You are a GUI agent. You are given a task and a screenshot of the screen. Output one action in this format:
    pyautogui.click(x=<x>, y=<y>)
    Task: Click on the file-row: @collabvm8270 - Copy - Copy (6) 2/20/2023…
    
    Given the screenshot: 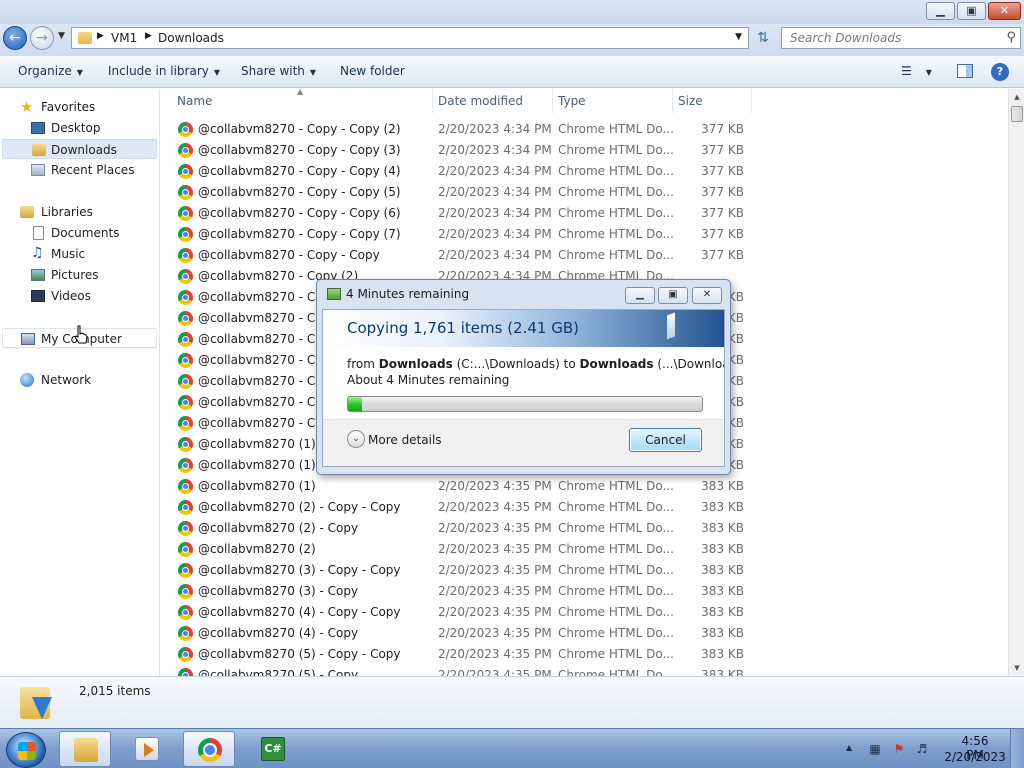 What is the action you would take?
    pyautogui.click(x=460, y=213)
    